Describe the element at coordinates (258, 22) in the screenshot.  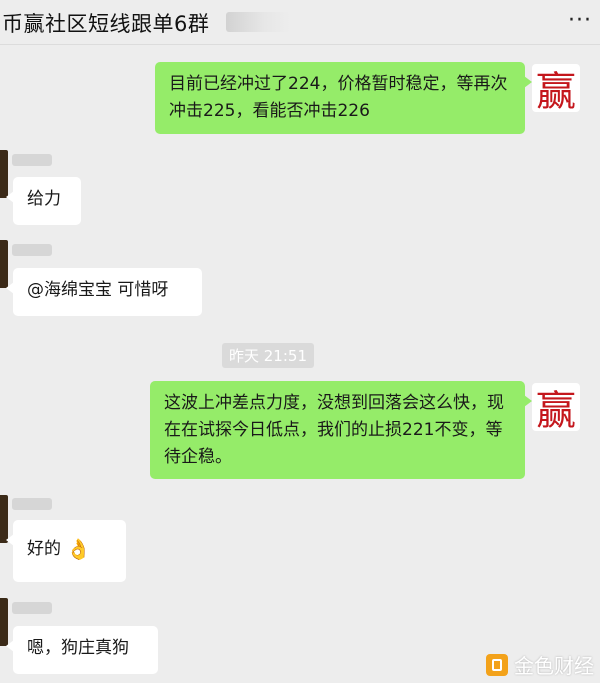
I see `blurred-title-tail` at that location.